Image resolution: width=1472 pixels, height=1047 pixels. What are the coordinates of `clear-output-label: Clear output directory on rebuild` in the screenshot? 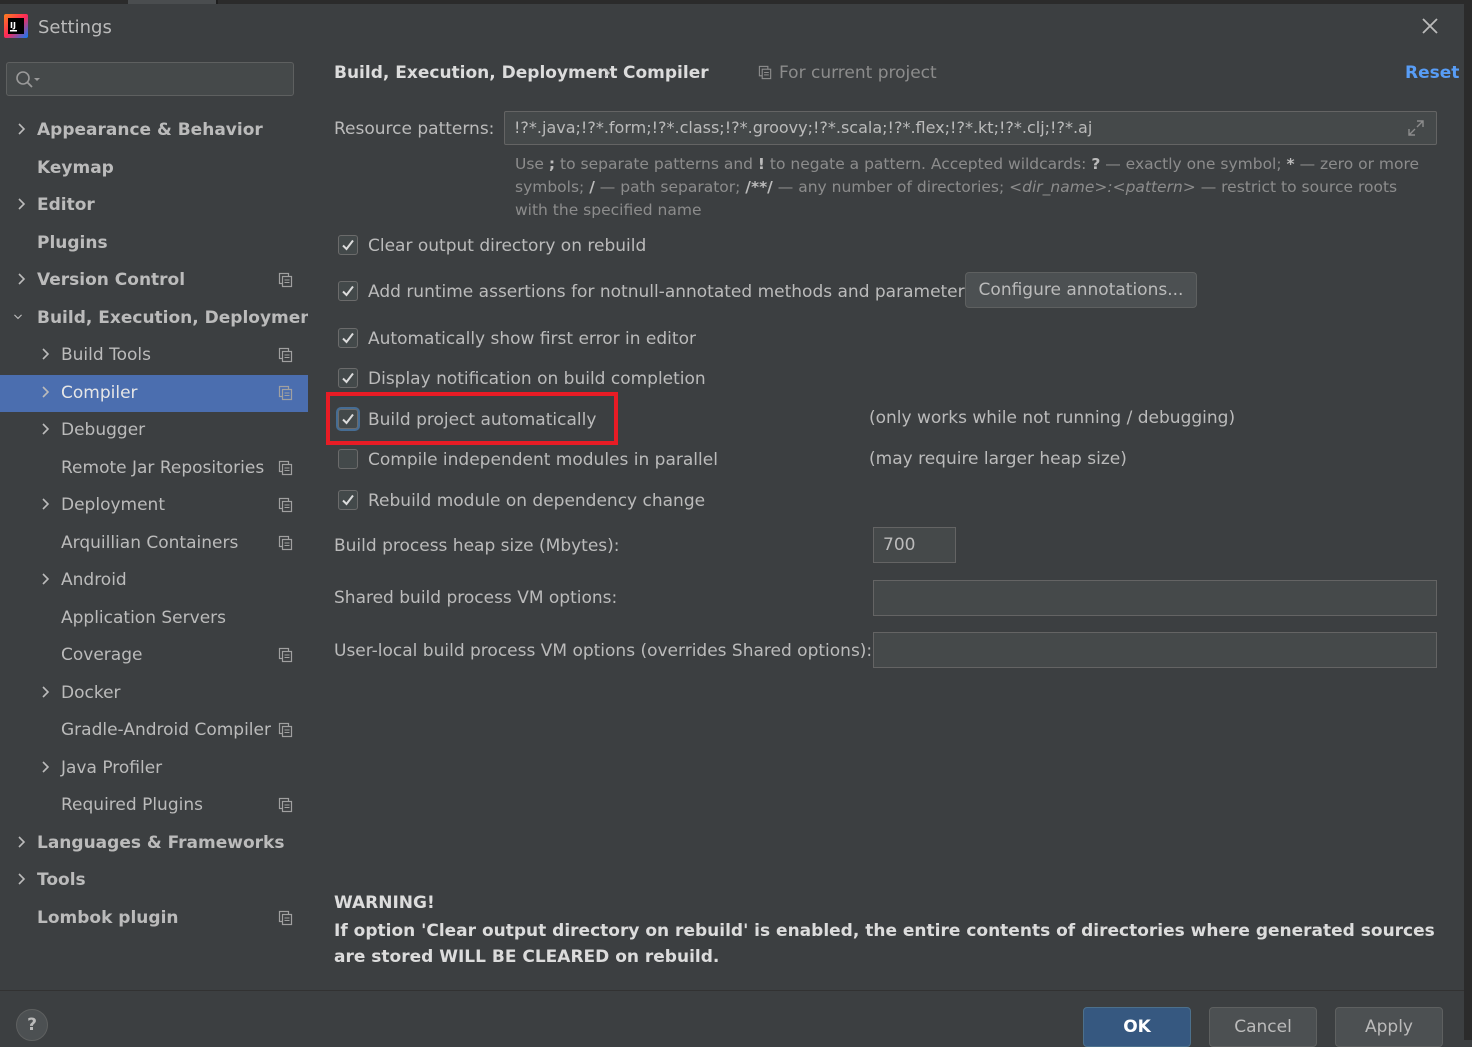 It's located at (507, 246).